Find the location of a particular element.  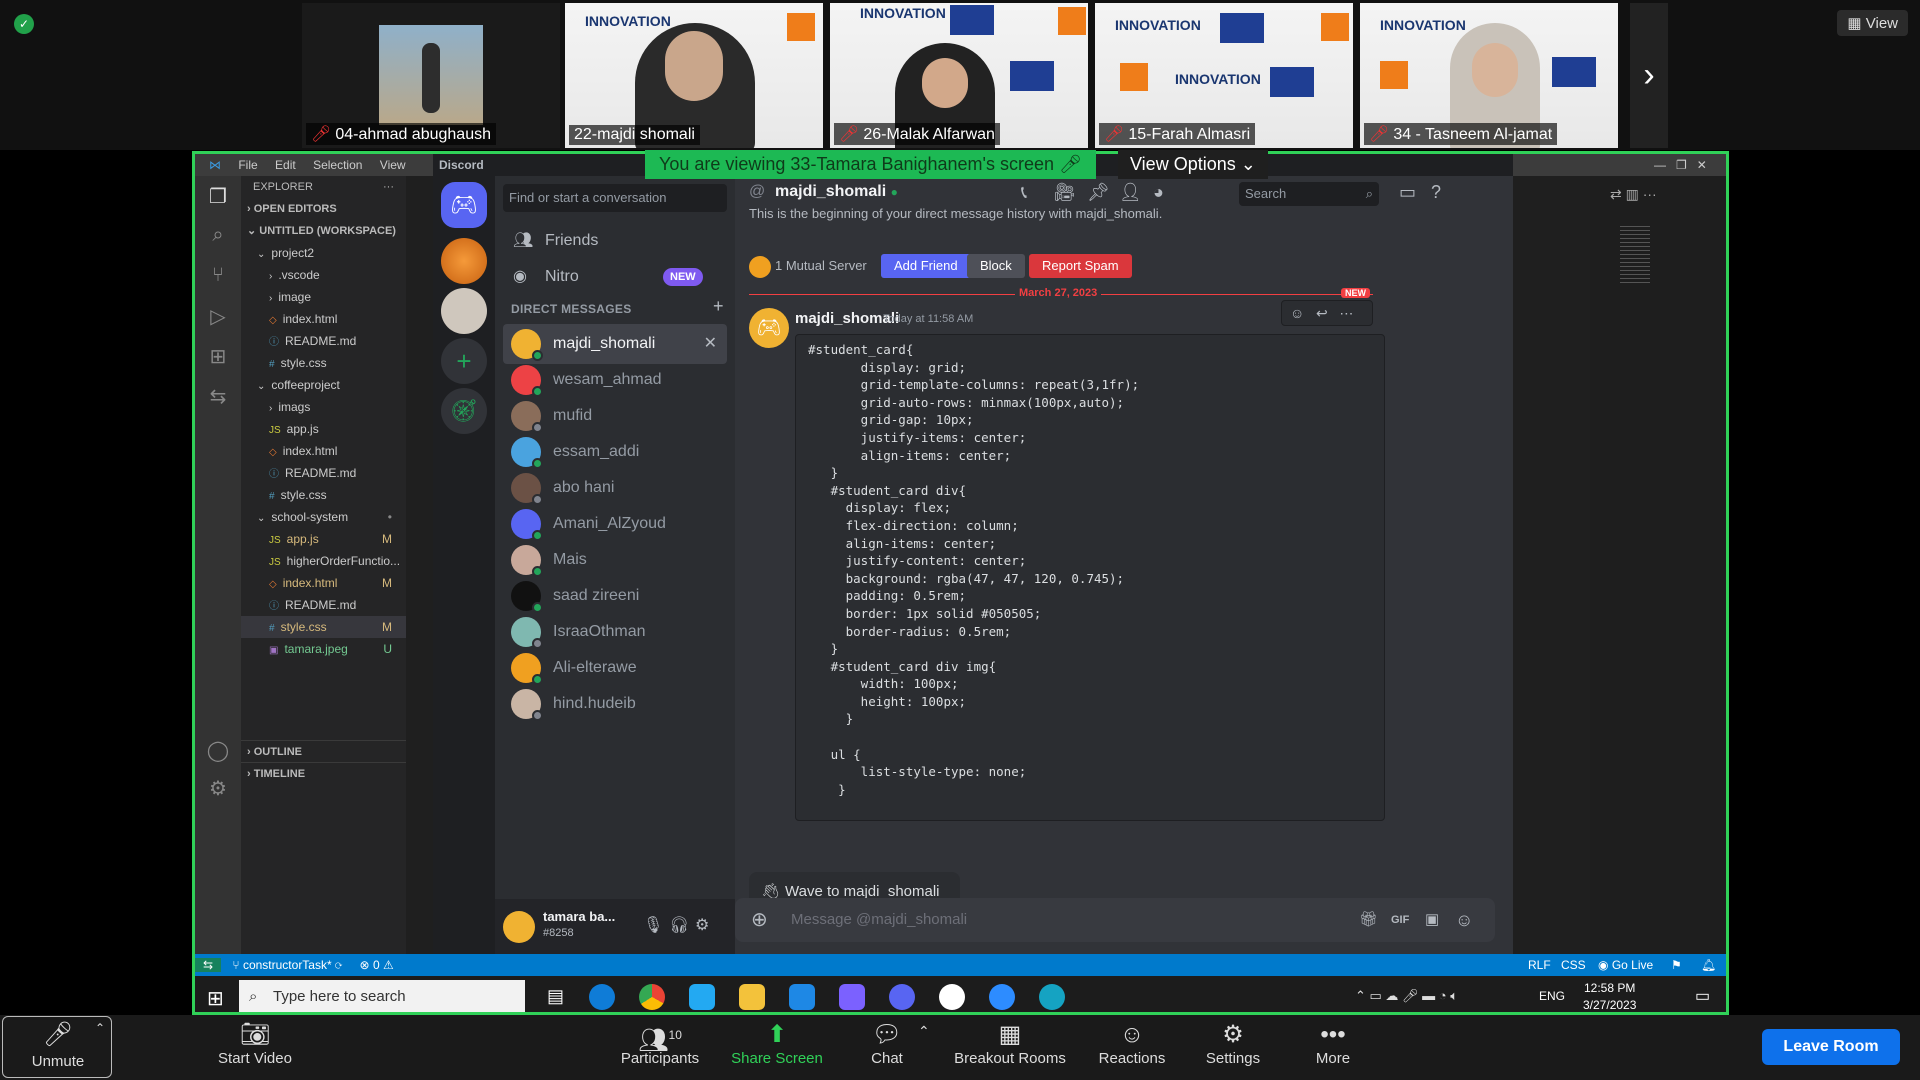

breakout-rooms-button: ▦ Breakout Rooms is located at coordinates (1010, 1043).